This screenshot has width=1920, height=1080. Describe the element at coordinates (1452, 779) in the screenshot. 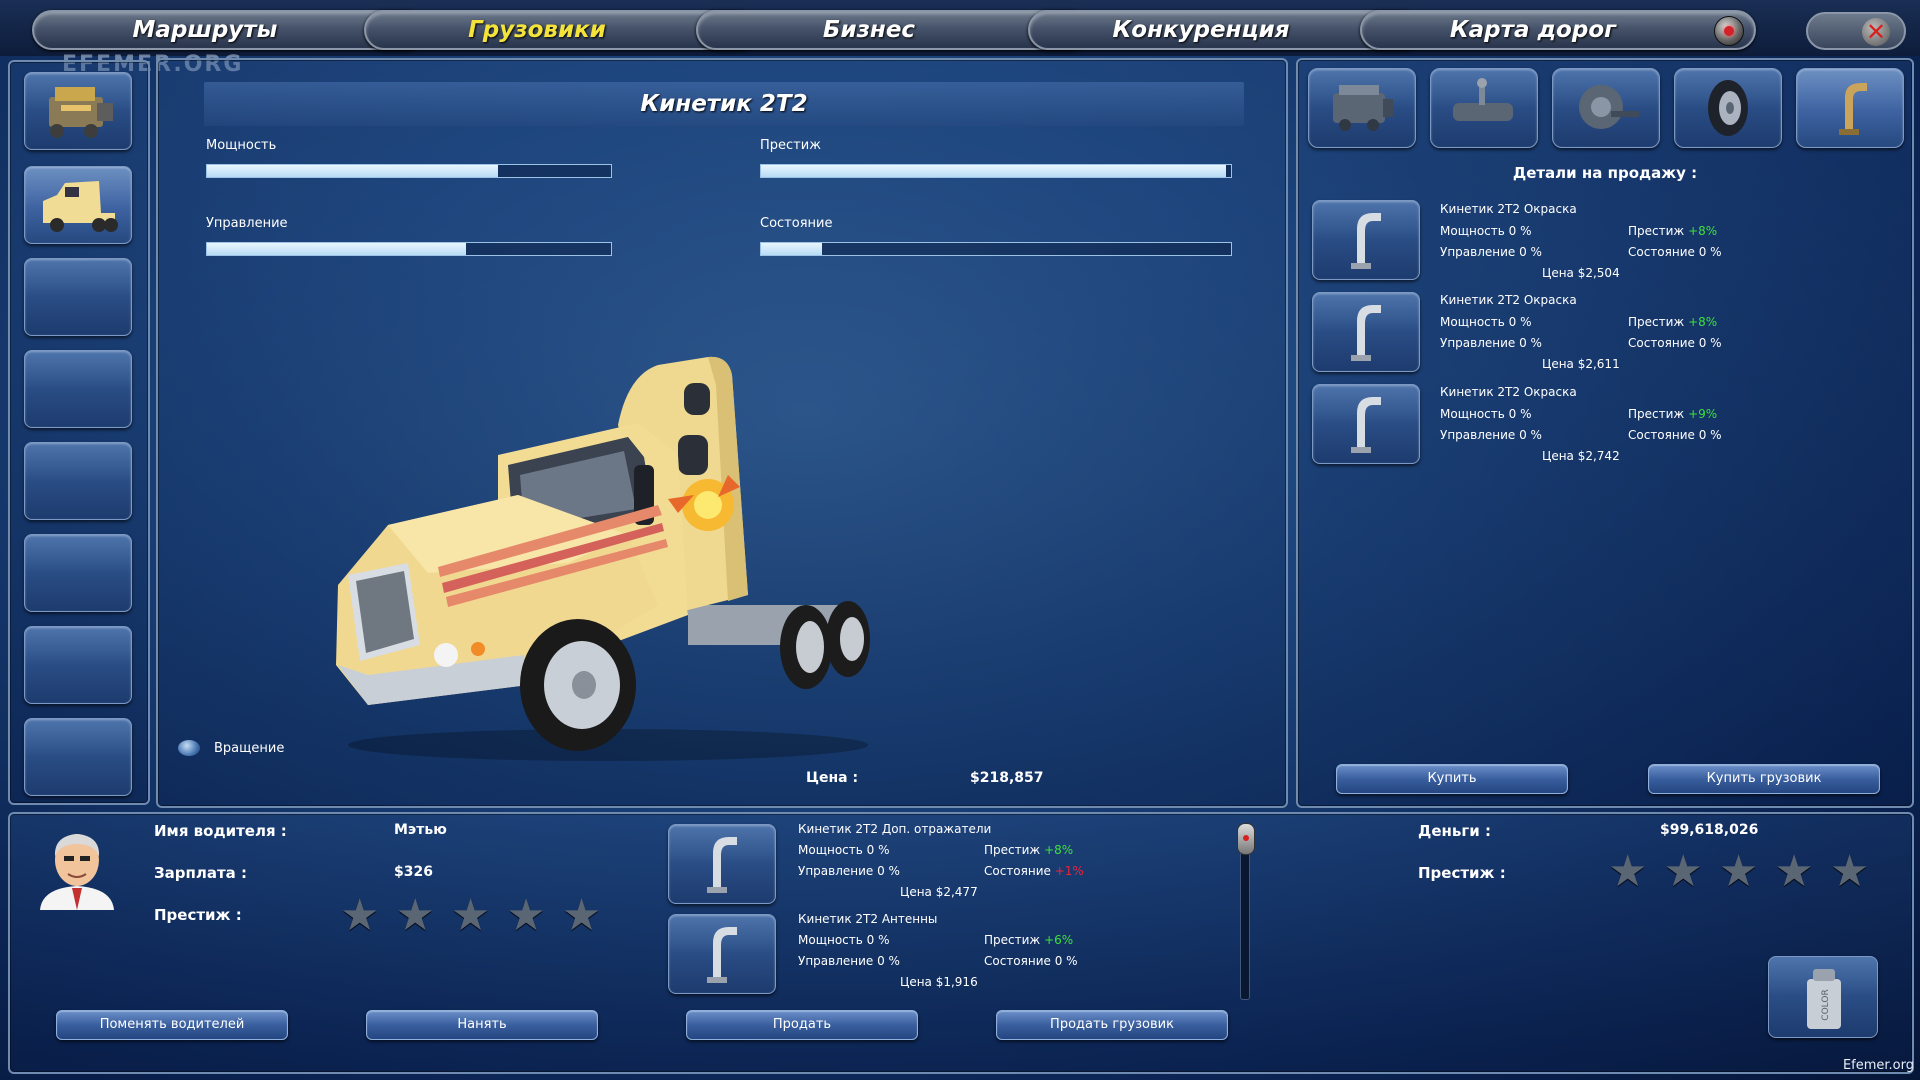

I see `buy-button: Купить` at that location.